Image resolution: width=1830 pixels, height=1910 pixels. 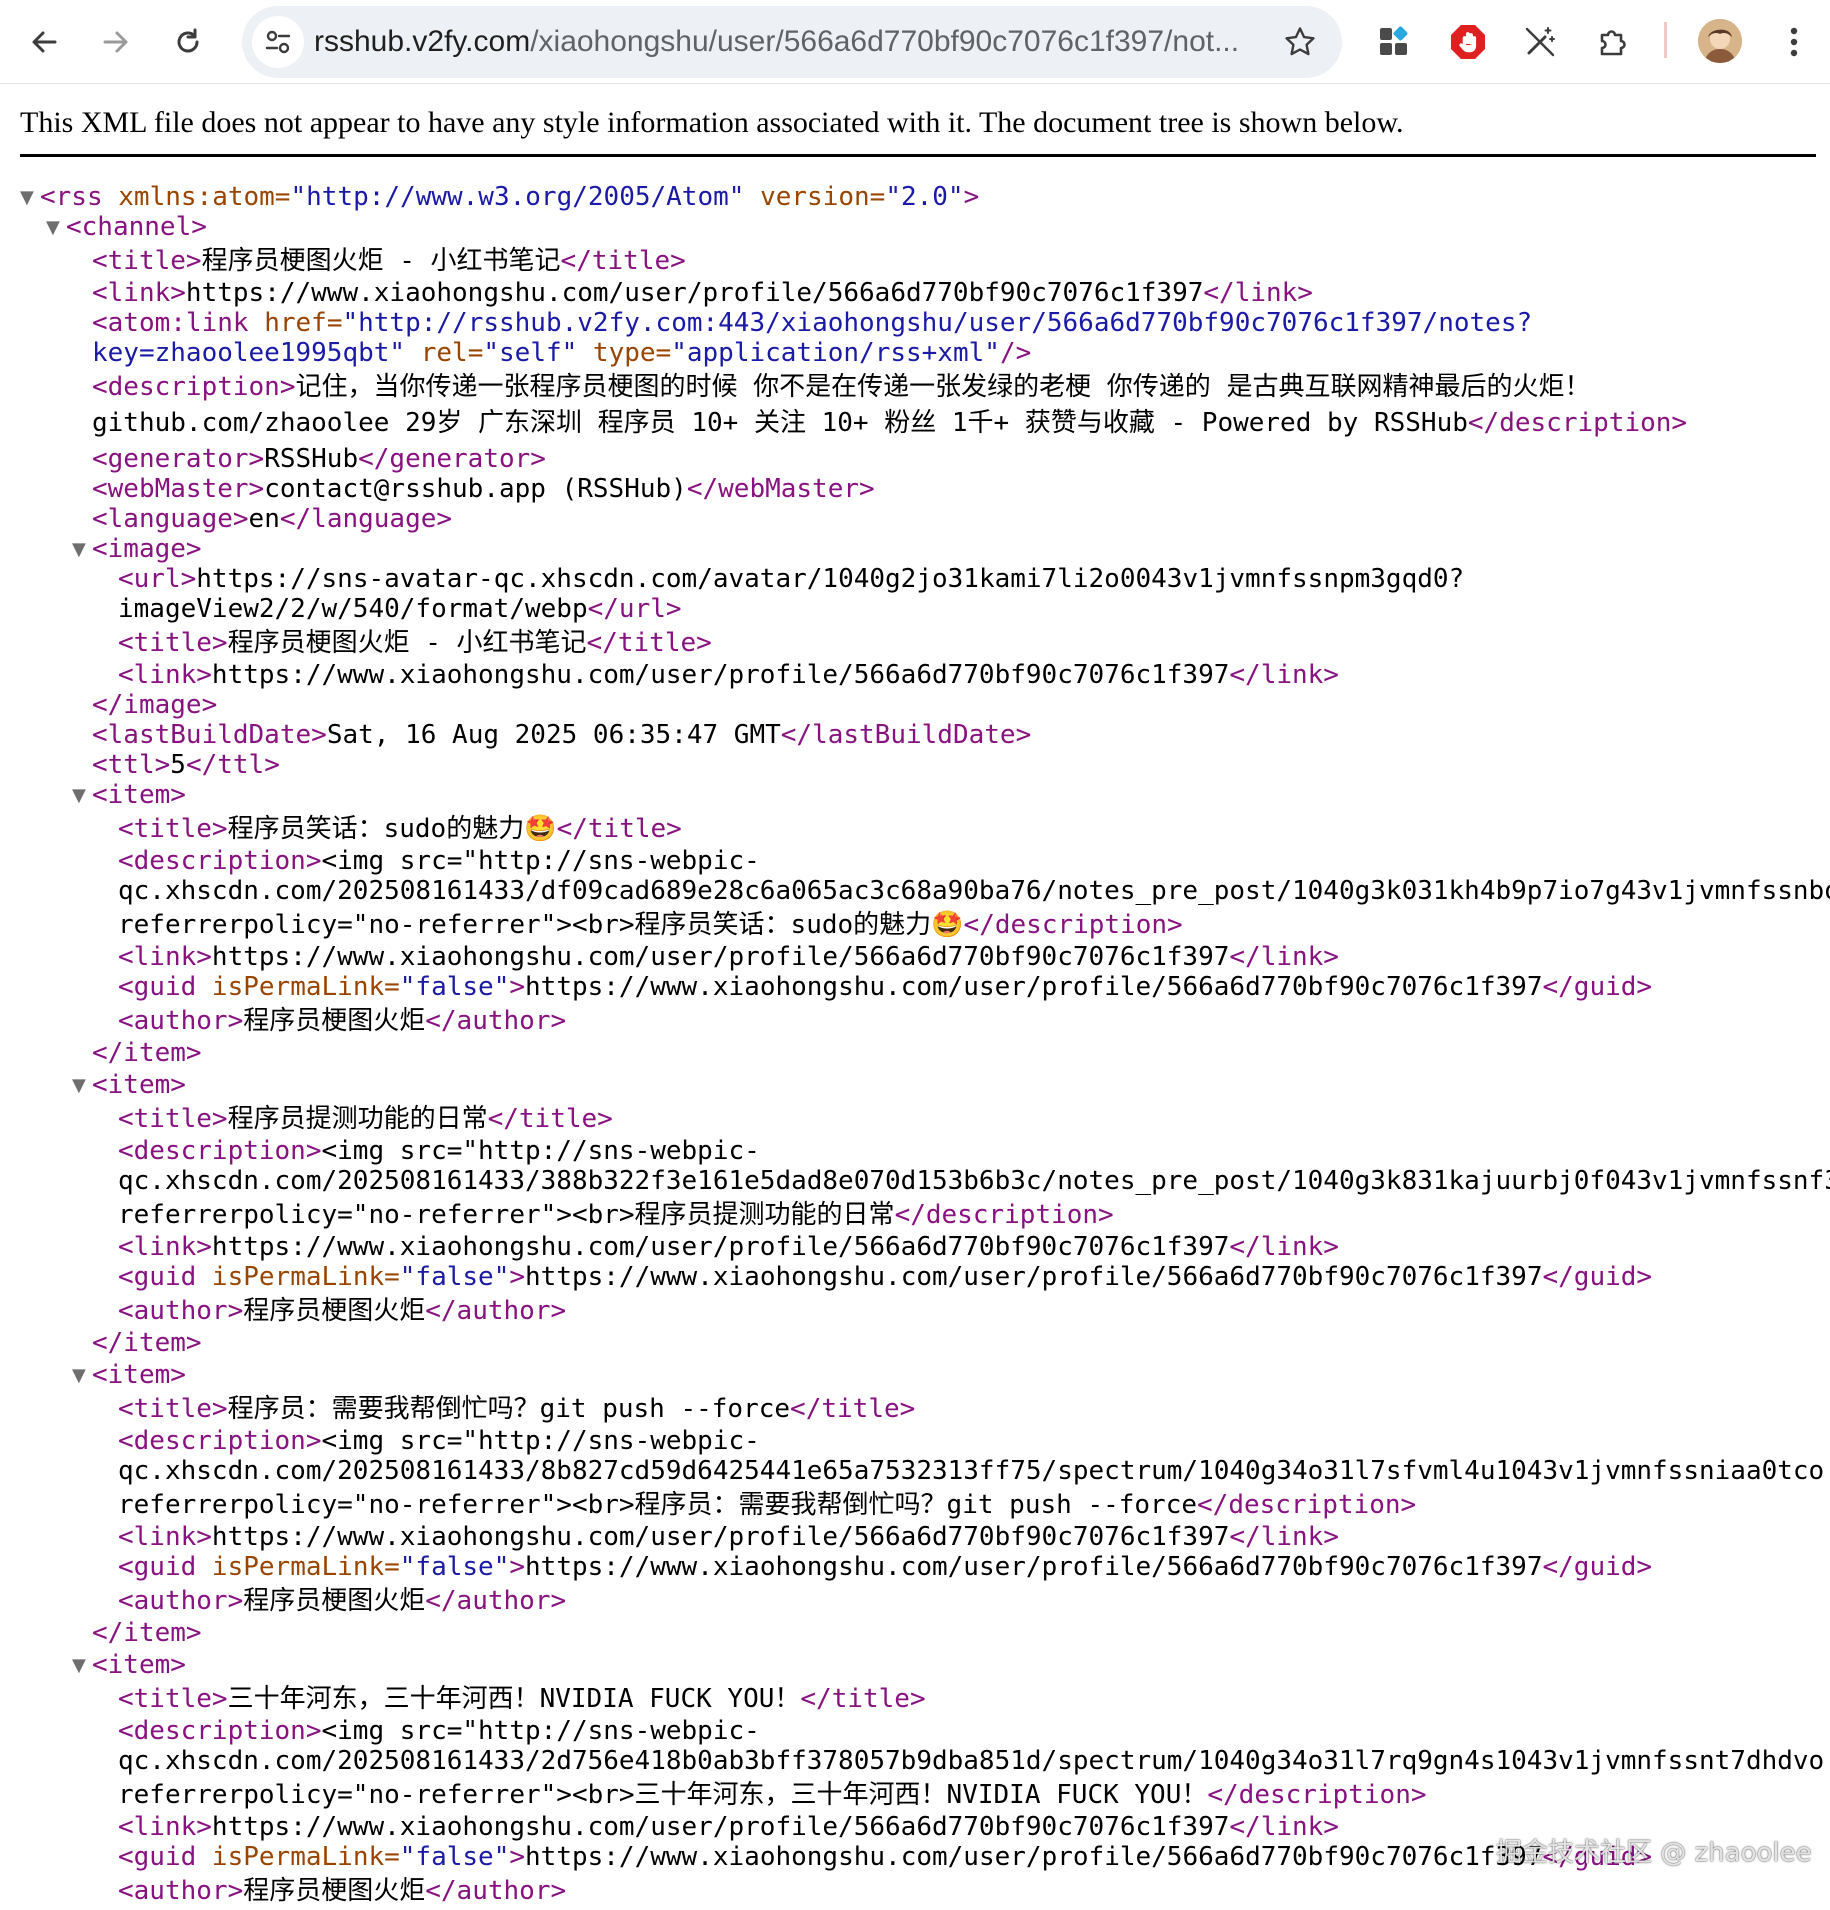 What do you see at coordinates (44, 42) in the screenshot?
I see `back-arrow-icon` at bounding box center [44, 42].